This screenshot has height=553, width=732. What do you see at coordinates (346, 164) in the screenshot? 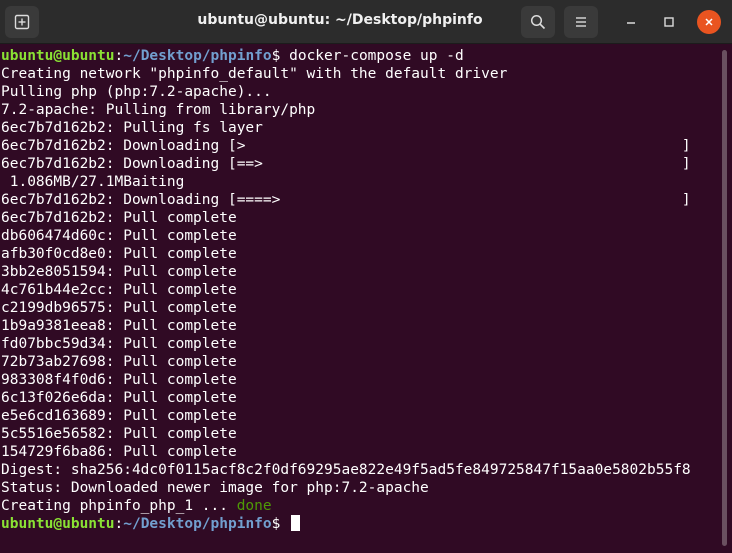
I see `output-line: 6ec7b7d162b2: Downloading [==> ]` at bounding box center [346, 164].